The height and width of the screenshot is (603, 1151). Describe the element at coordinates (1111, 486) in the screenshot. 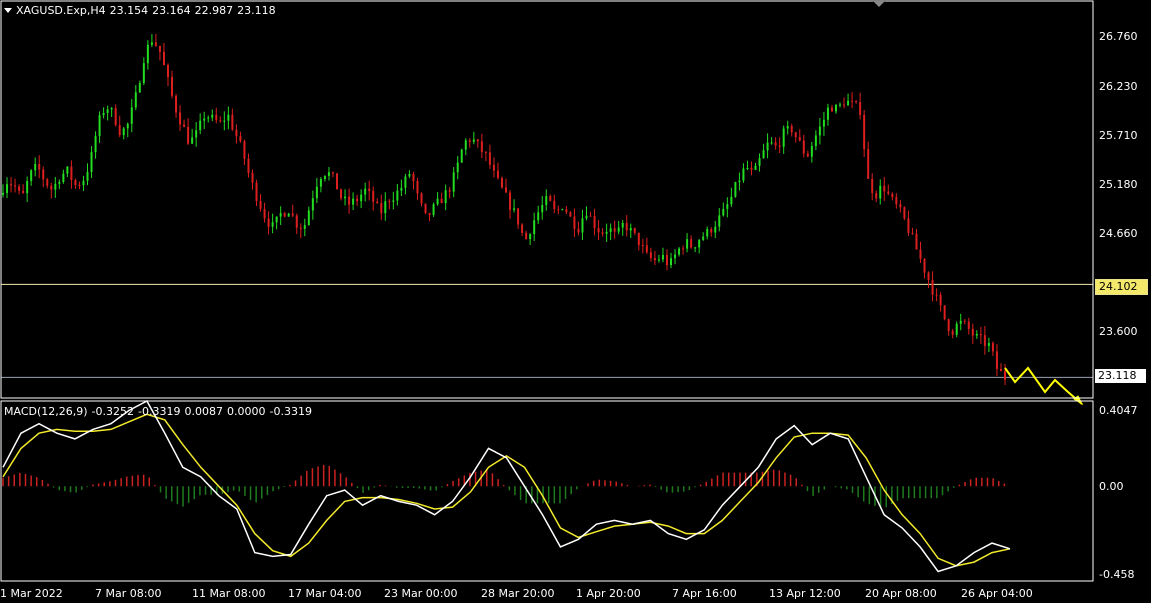

I see `macd-tick: 0.00` at that location.